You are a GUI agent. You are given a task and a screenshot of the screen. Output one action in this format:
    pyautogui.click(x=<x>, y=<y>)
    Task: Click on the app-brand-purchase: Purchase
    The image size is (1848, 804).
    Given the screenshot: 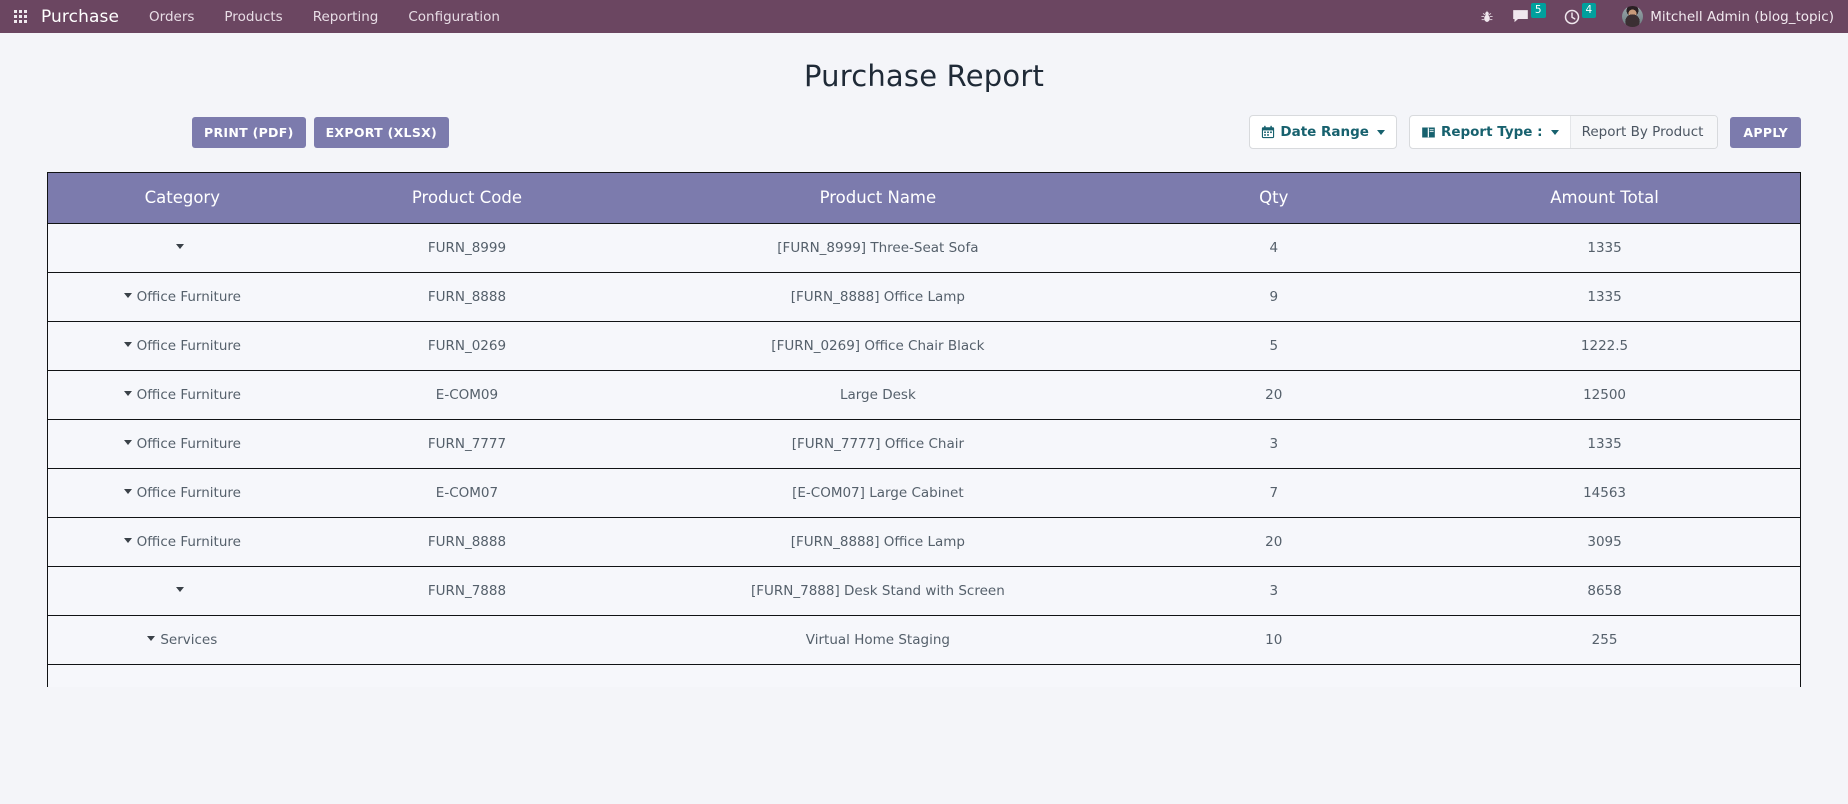 What is the action you would take?
    pyautogui.click(x=80, y=17)
    